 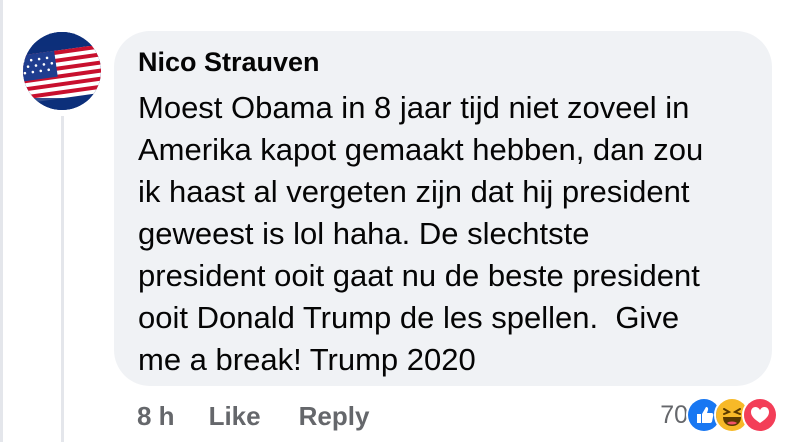 What do you see at coordinates (272, 416) in the screenshot?
I see `comment-actions: 8 h Like Reply` at bounding box center [272, 416].